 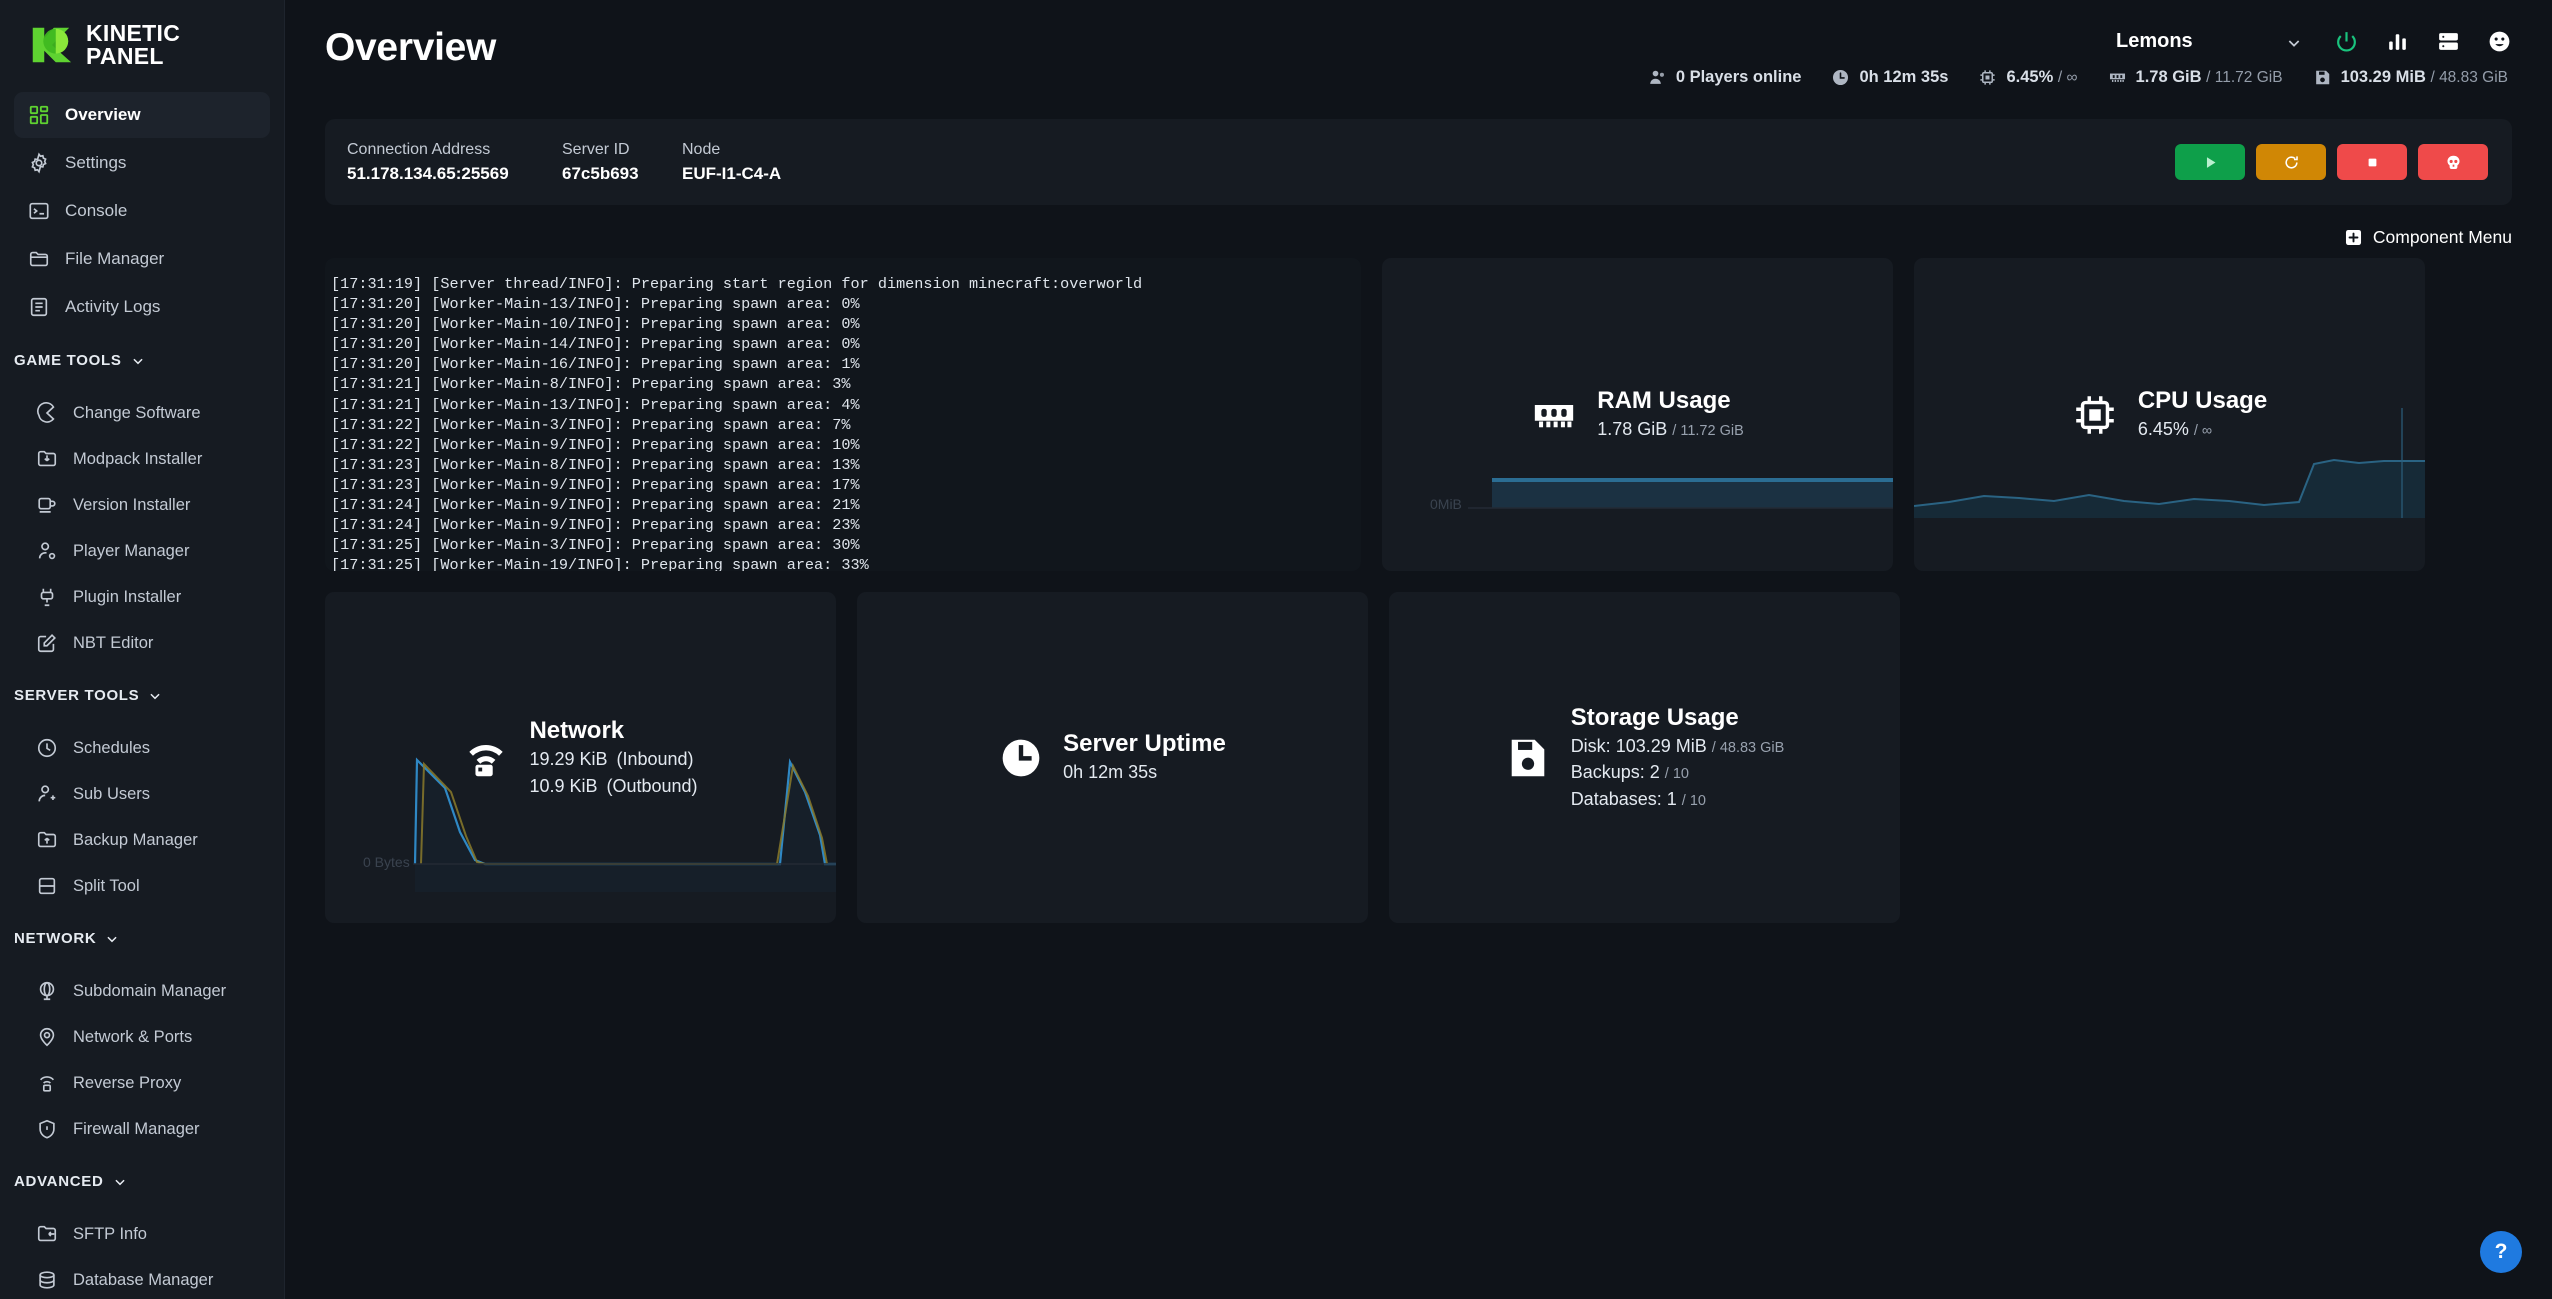 I want to click on skull-icon, so click(x=2453, y=162).